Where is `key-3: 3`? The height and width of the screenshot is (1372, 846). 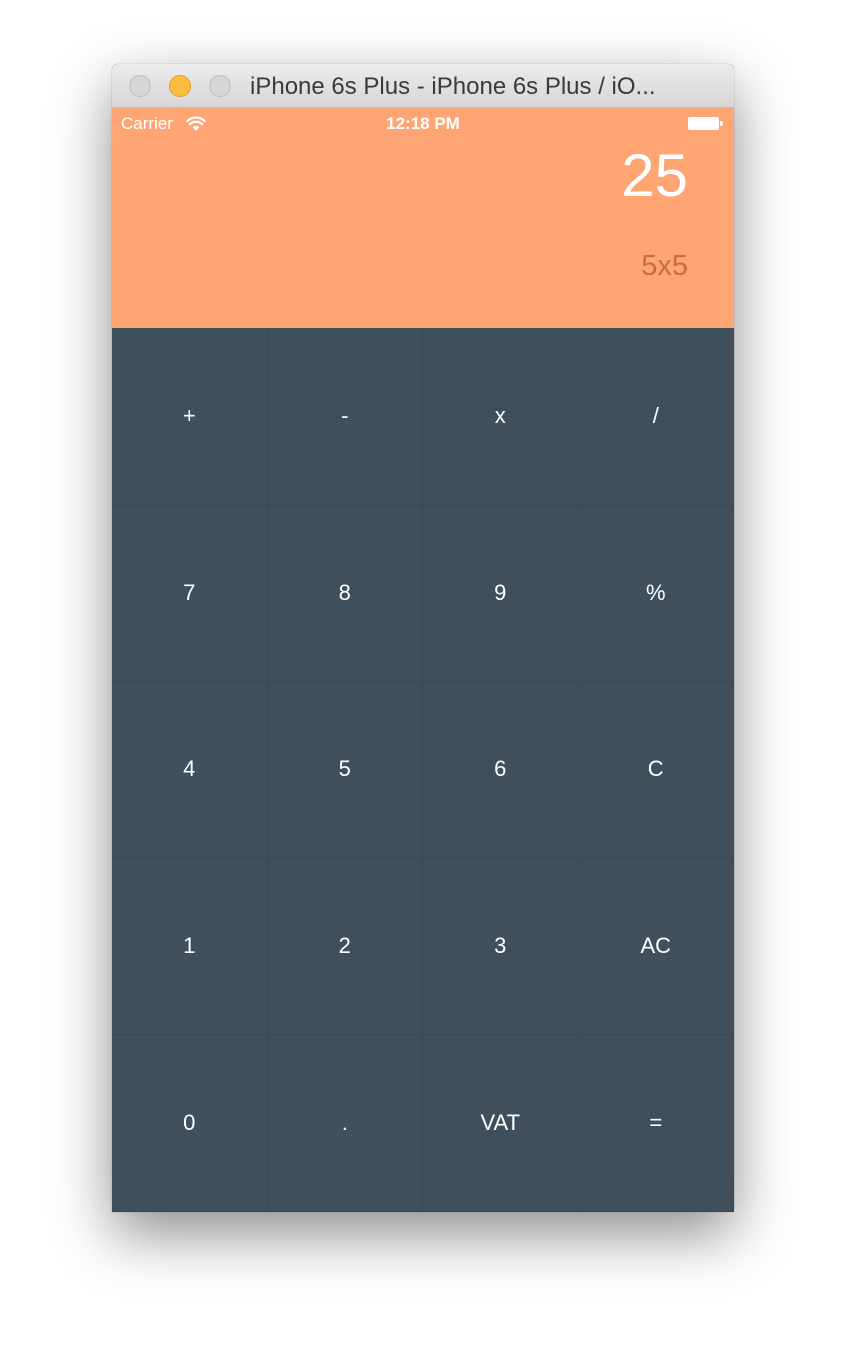 key-3: 3 is located at coordinates (501, 947).